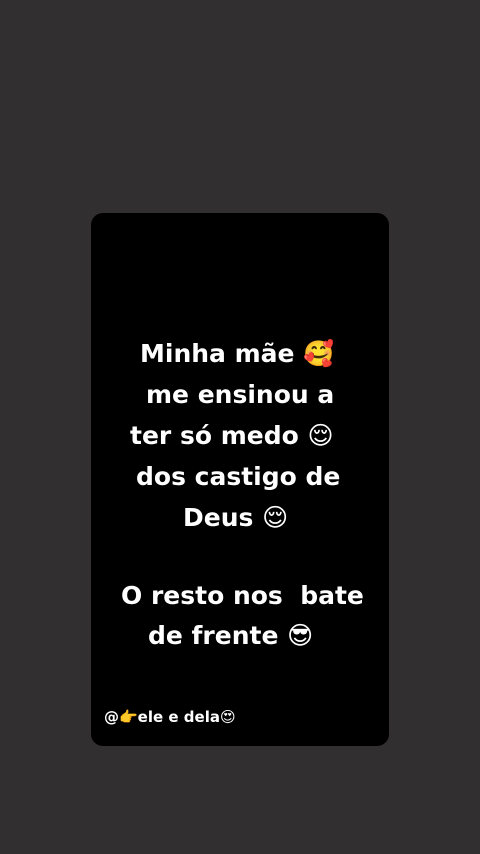 This screenshot has width=480, height=854. What do you see at coordinates (170, 717) in the screenshot?
I see `watermark-handle: @👉ele e dela😍` at bounding box center [170, 717].